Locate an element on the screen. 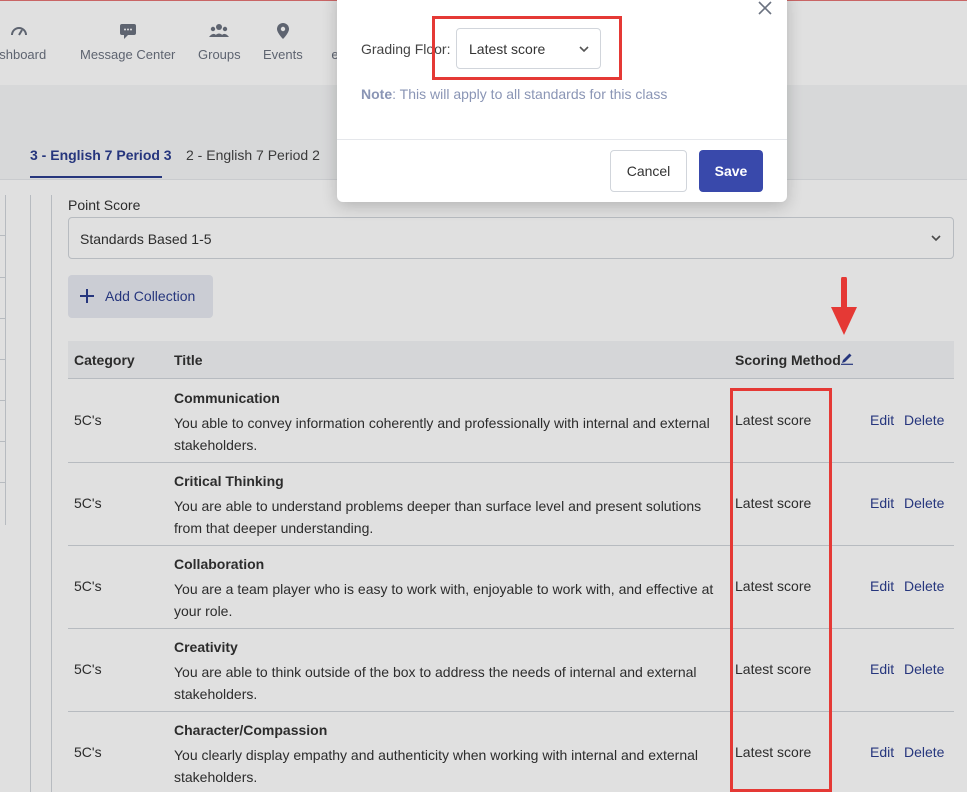 This screenshot has height=792, width=967. save-button: Save is located at coordinates (731, 171).